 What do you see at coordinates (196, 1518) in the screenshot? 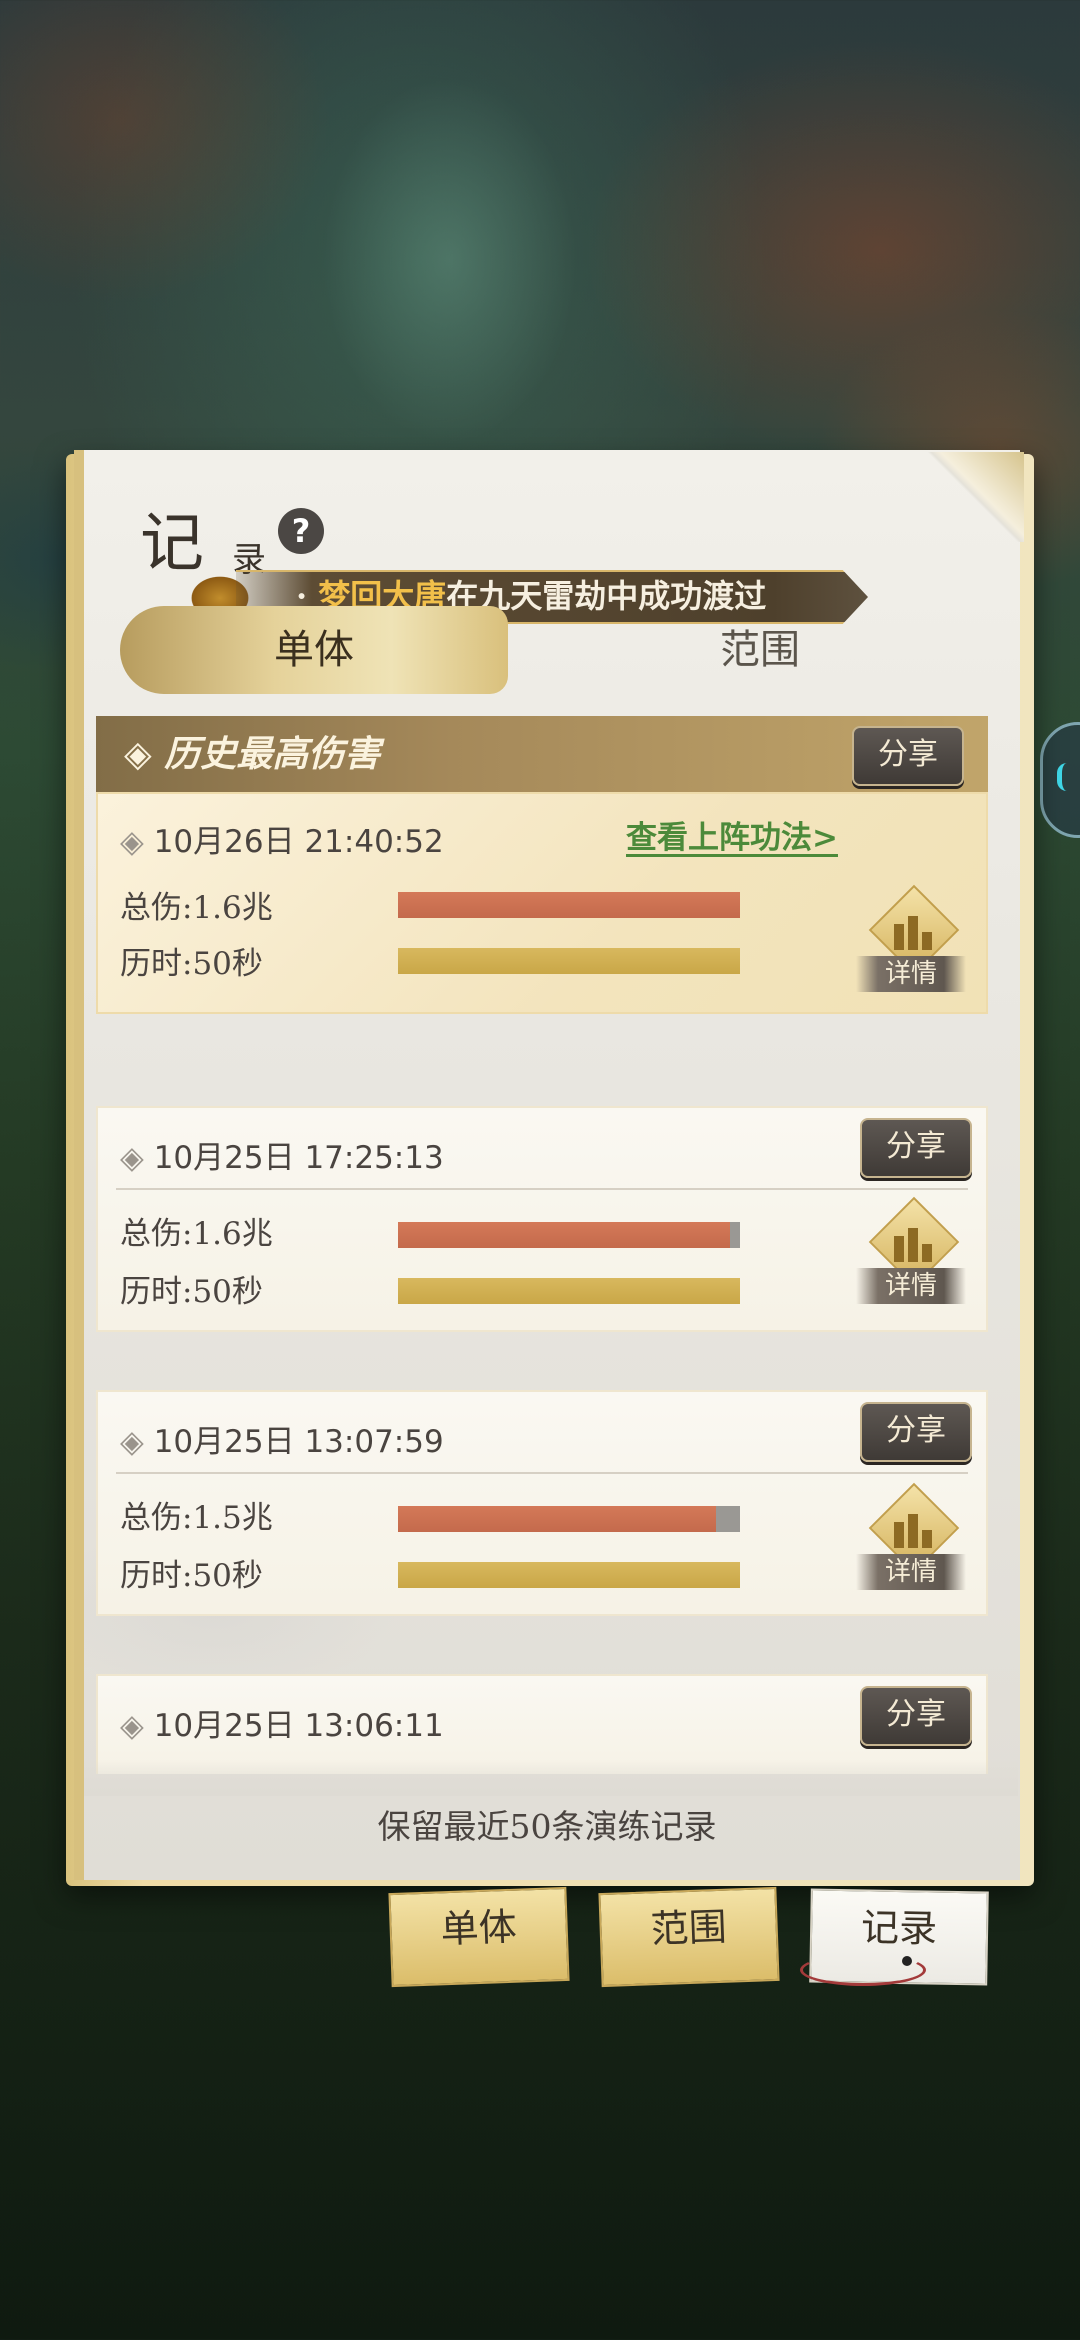
I see `total-damage-label: 总伤:1.5兆` at bounding box center [196, 1518].